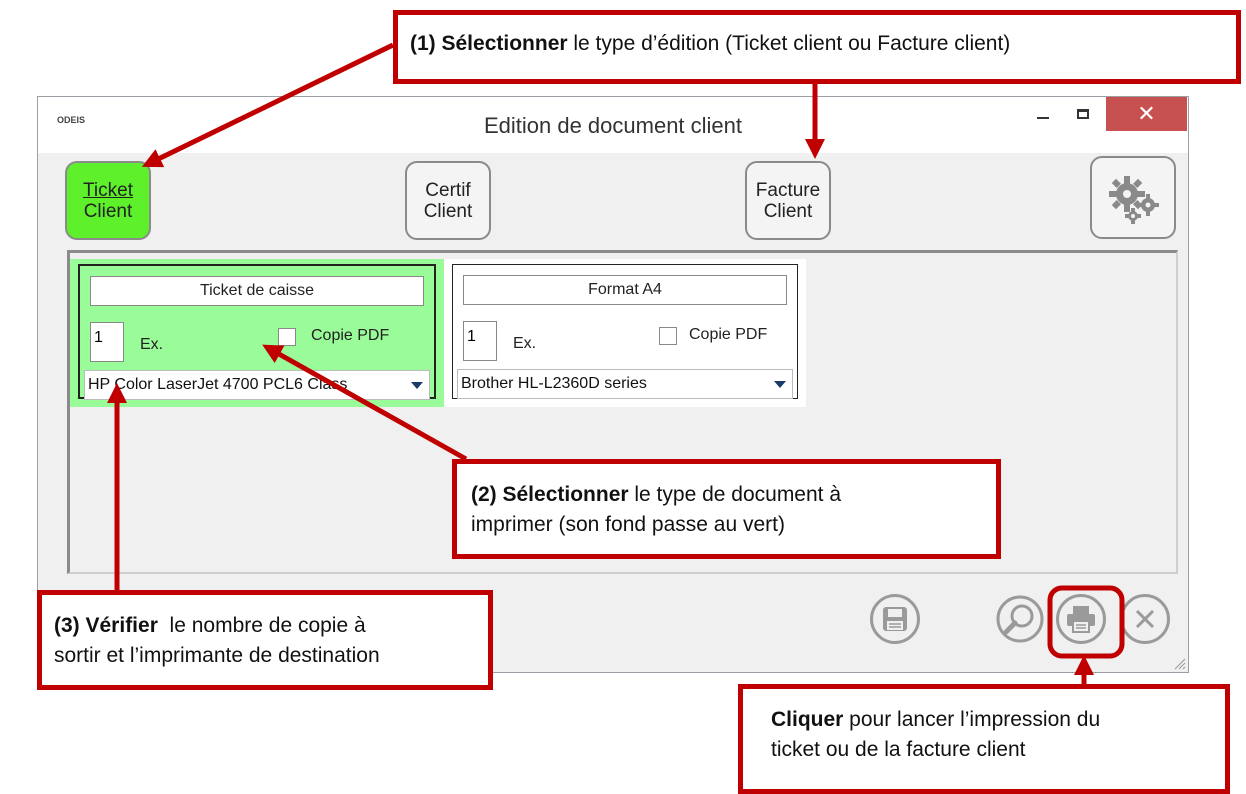 Image resolution: width=1246 pixels, height=794 pixels. Describe the element at coordinates (1086, 622) in the screenshot. I see `print-highlight` at that location.